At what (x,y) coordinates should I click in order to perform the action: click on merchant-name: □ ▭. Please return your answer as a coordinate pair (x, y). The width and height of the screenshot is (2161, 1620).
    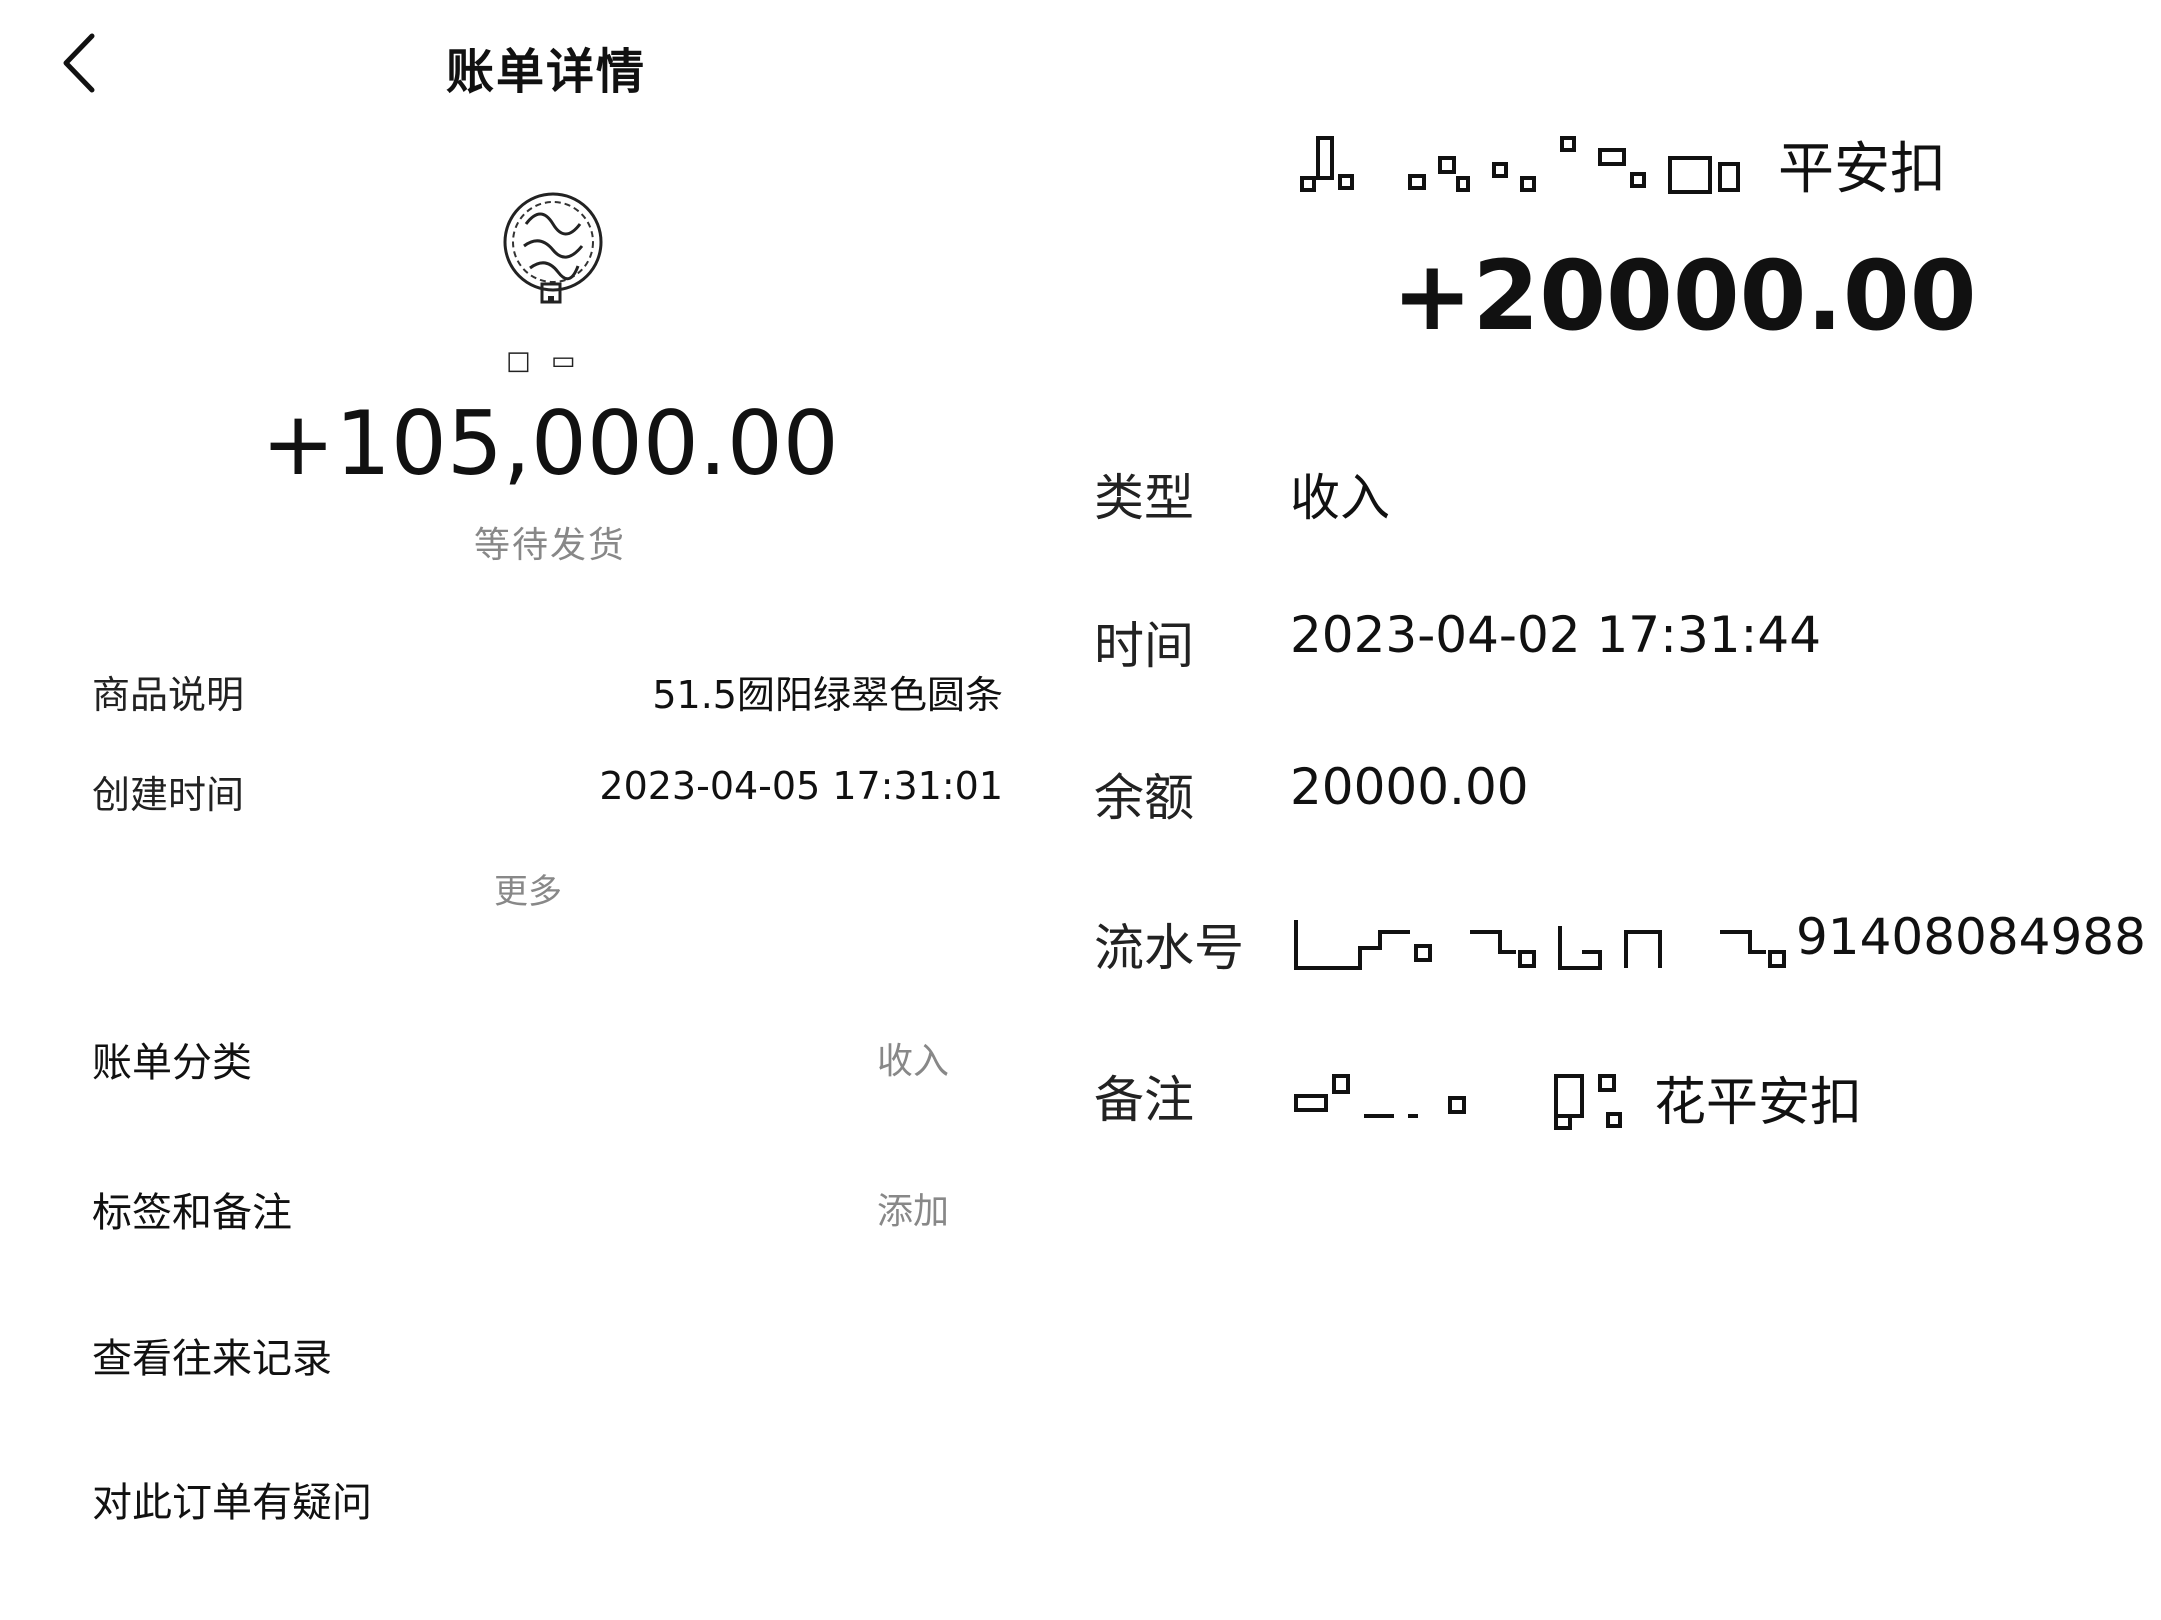
    Looking at the image, I should click on (544, 361).